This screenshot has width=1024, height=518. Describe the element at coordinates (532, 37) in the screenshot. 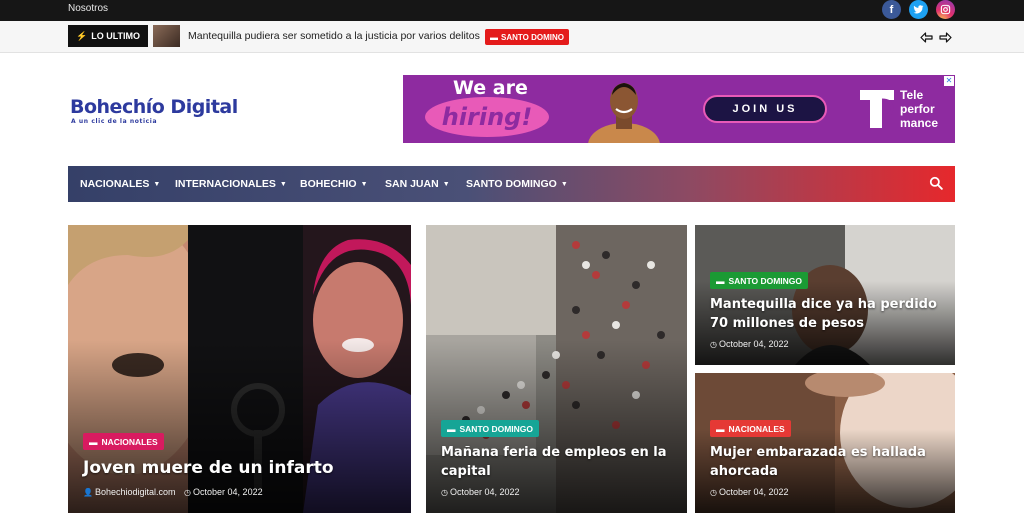

I see `ticker-category-text: SANTO DOMINO` at that location.